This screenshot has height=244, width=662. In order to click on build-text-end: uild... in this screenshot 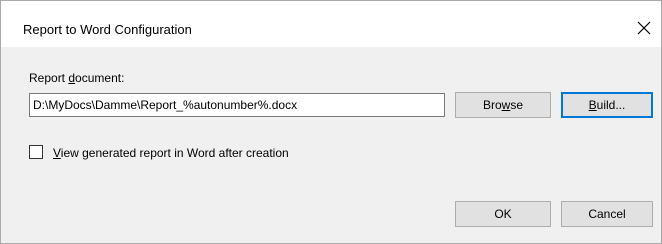, I will do `click(611, 105)`.